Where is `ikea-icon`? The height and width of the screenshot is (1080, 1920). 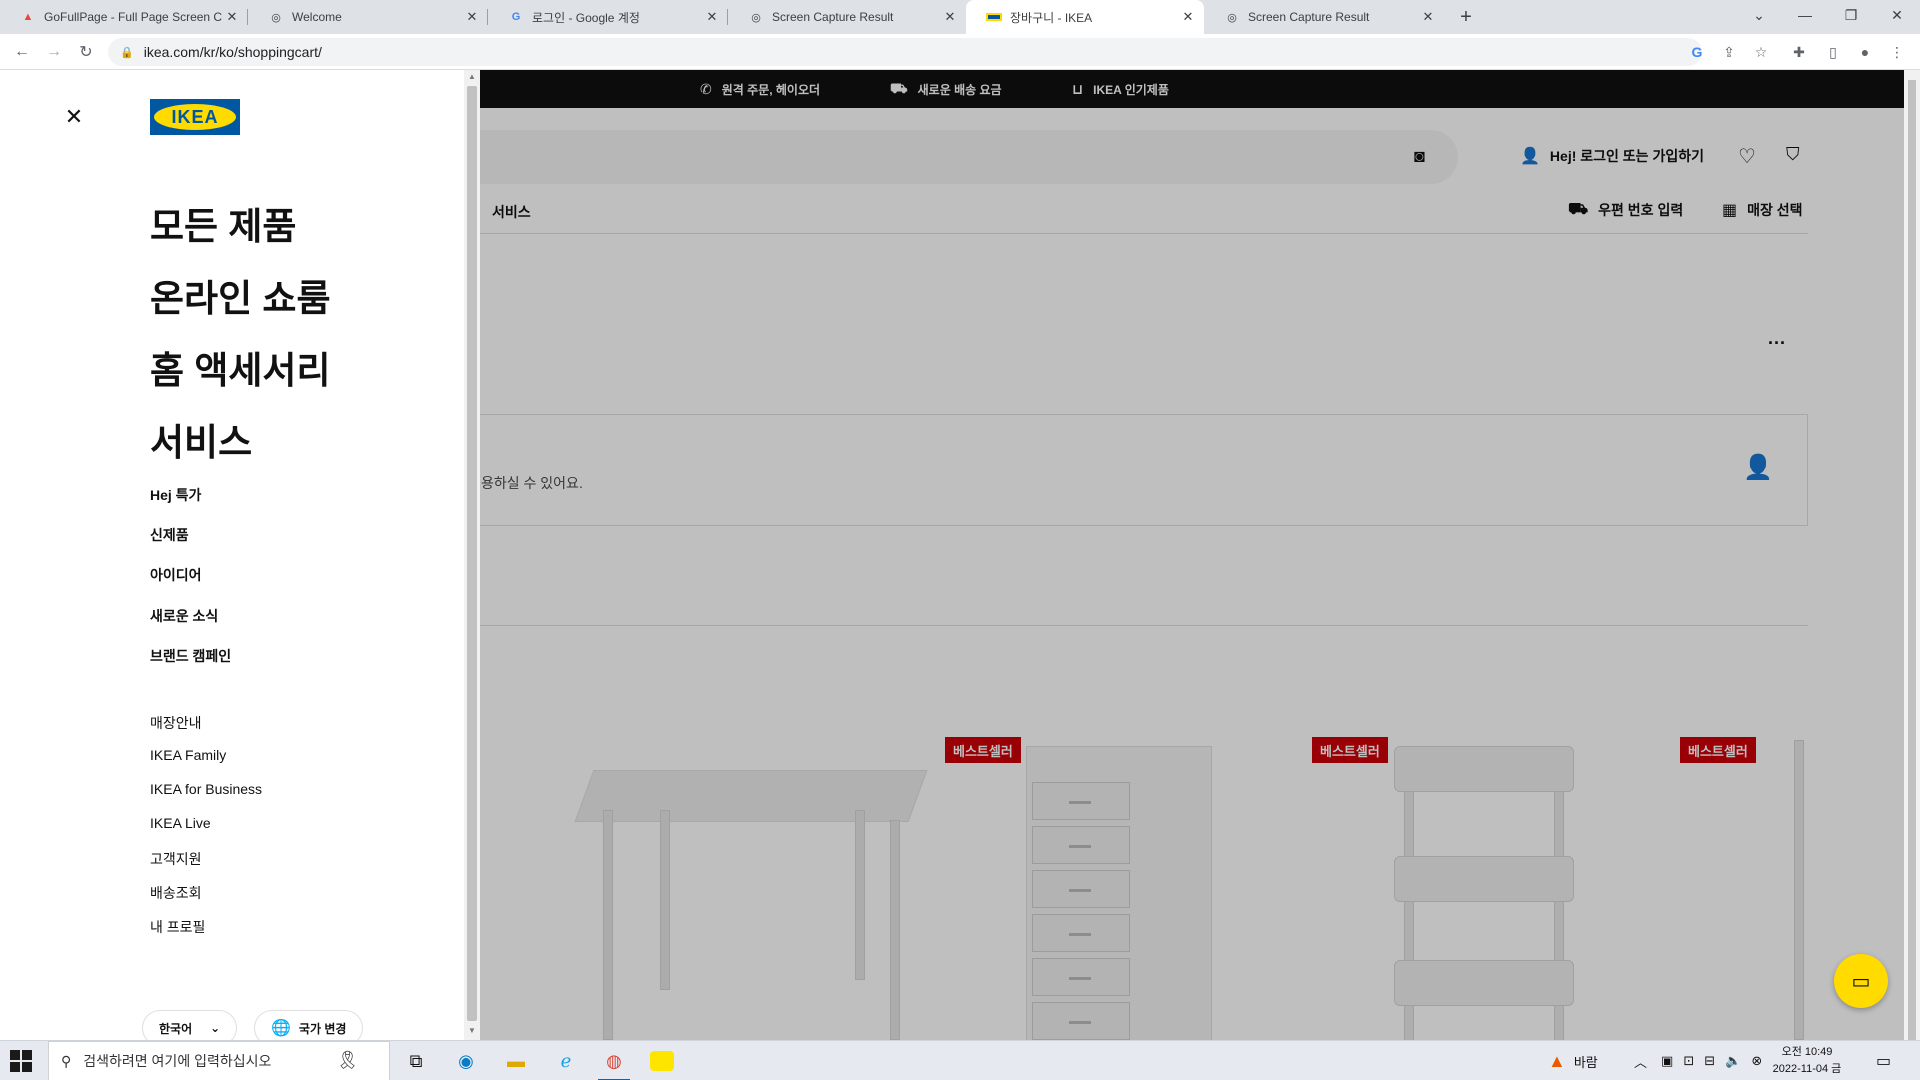 ikea-icon is located at coordinates (994, 17).